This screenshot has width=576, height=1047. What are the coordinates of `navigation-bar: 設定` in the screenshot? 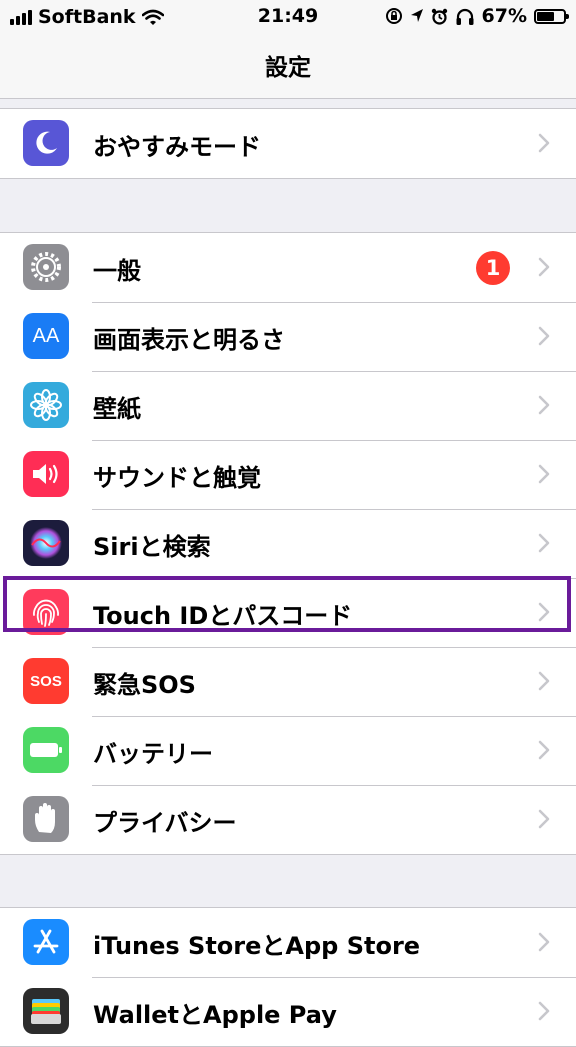 It's located at (288, 66).